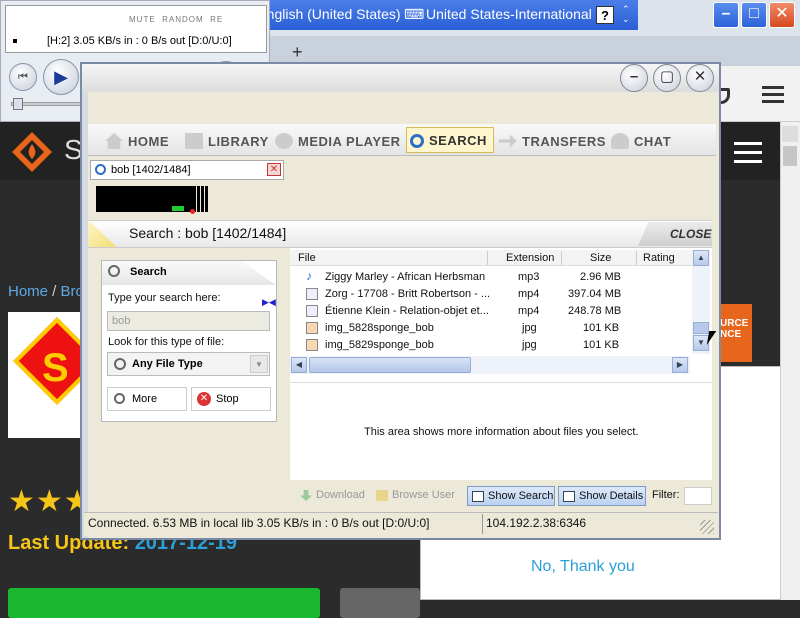 The width and height of the screenshot is (800, 618). I want to click on file-size: 101 KB, so click(601, 328).